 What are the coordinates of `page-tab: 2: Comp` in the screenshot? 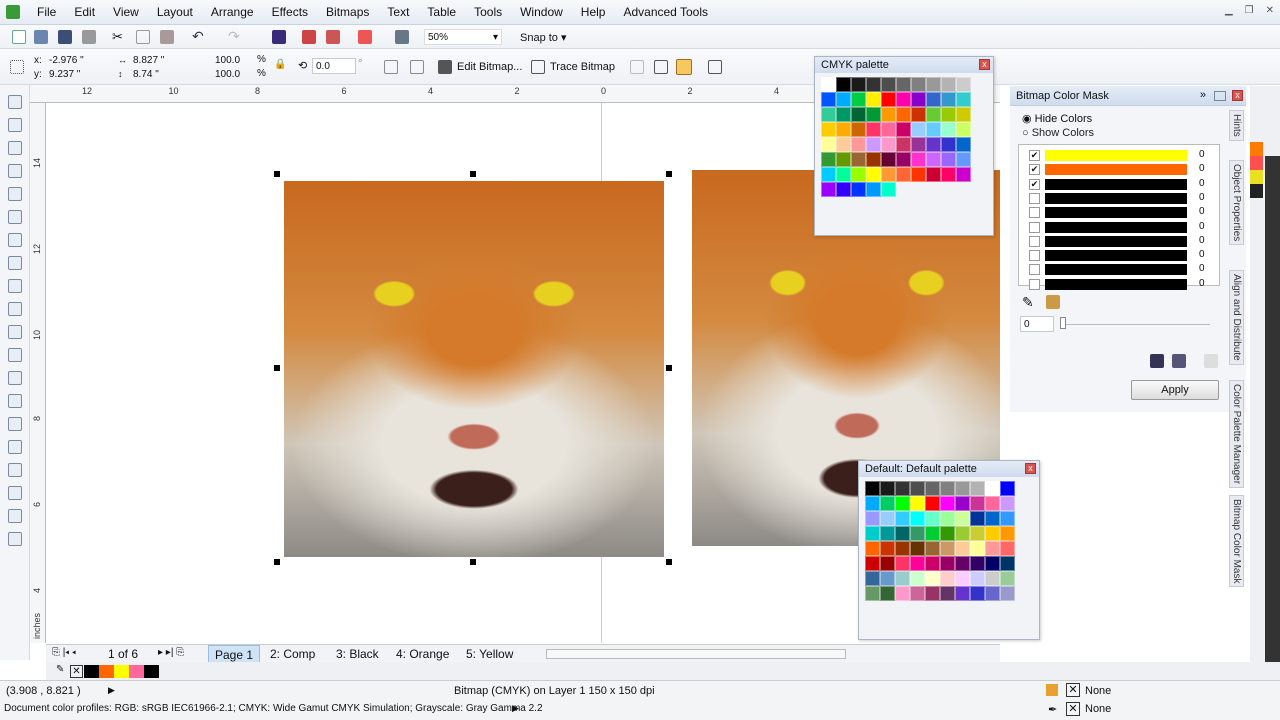 It's located at (292, 654).